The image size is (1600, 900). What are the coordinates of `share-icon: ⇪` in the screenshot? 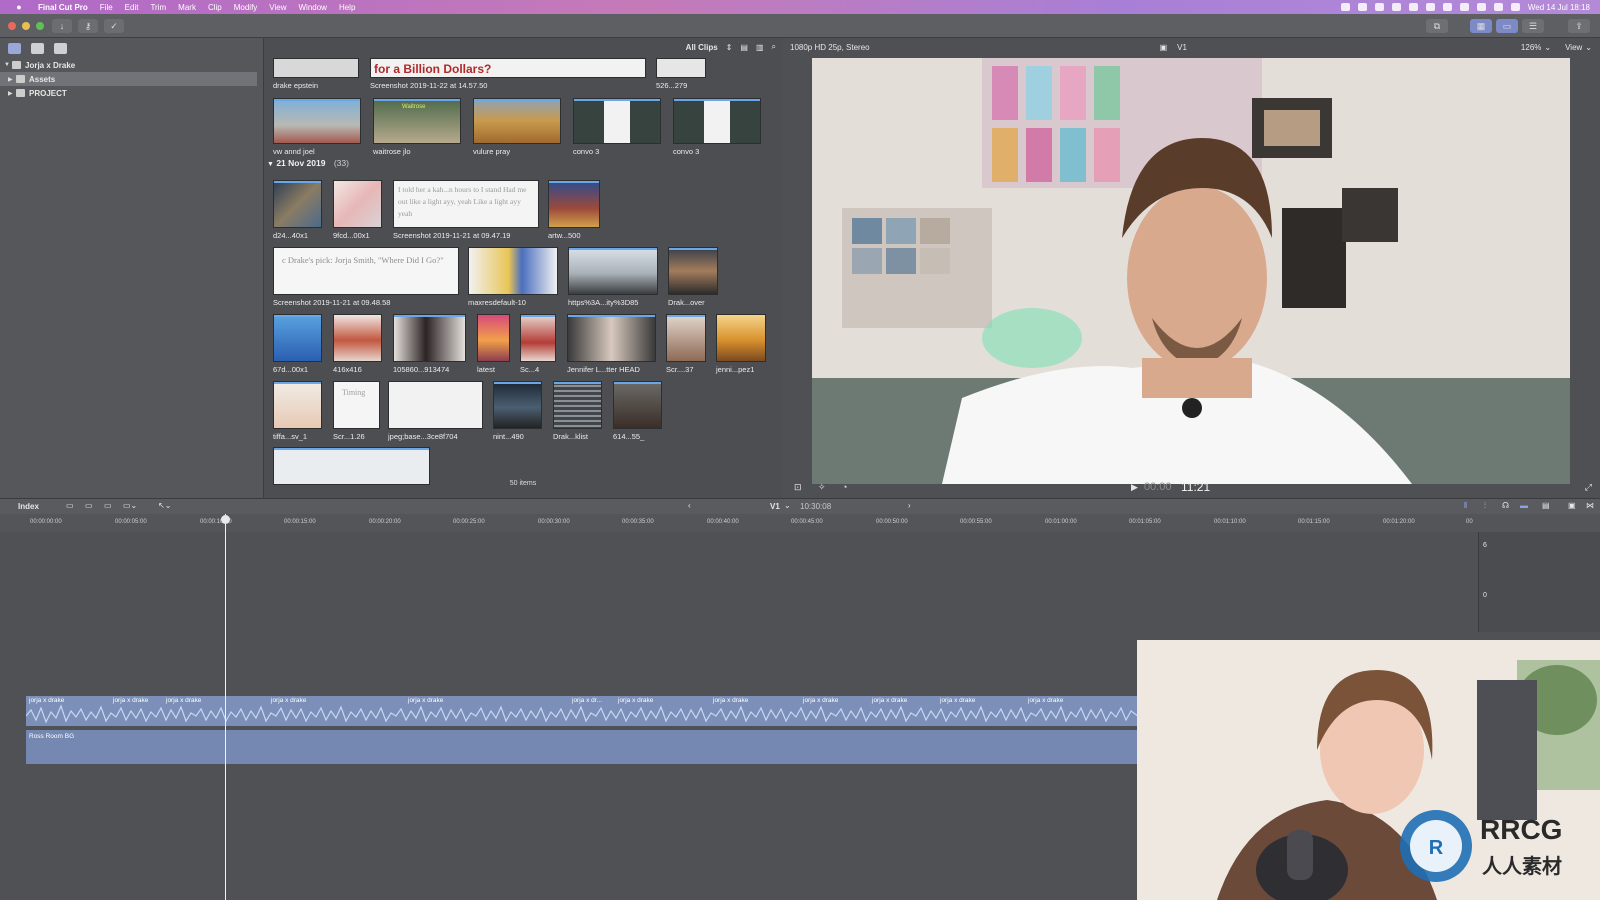 It's located at (1579, 26).